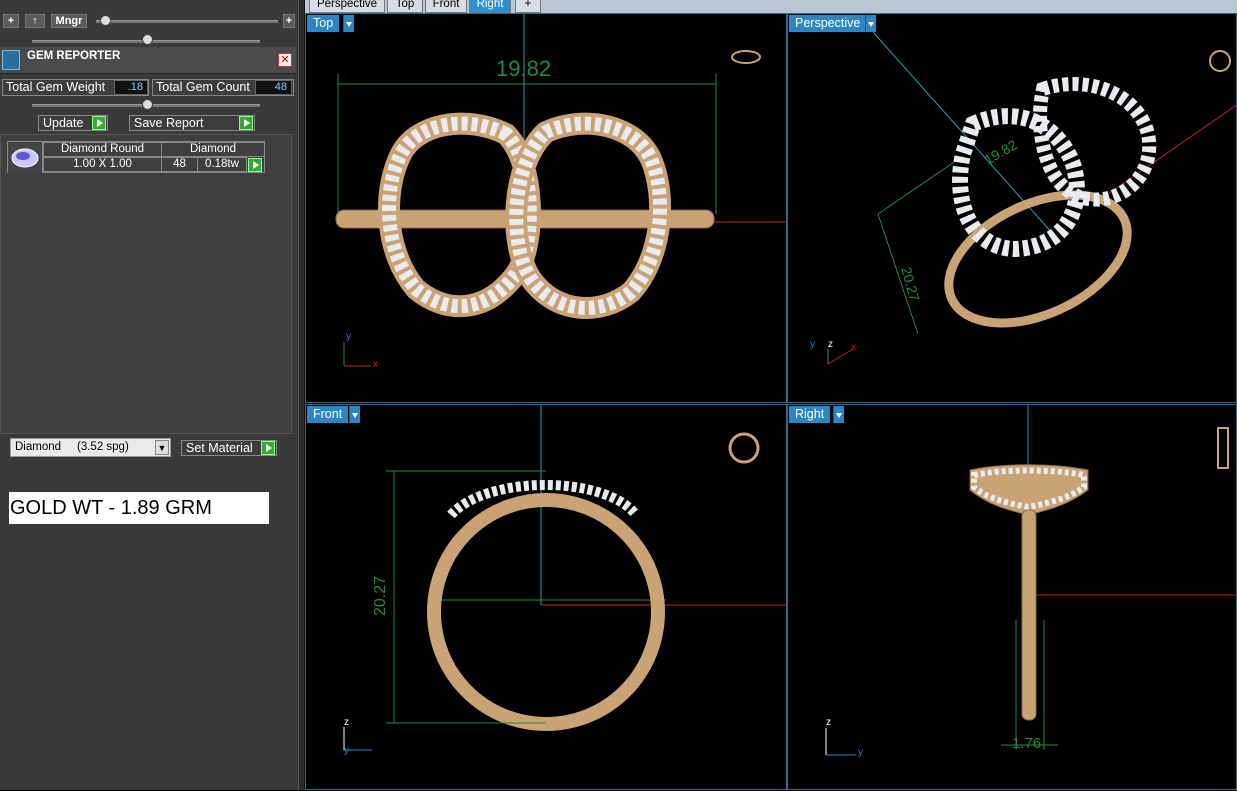  Describe the element at coordinates (147, 39) in the screenshot. I see `panel-splitter-knob` at that location.